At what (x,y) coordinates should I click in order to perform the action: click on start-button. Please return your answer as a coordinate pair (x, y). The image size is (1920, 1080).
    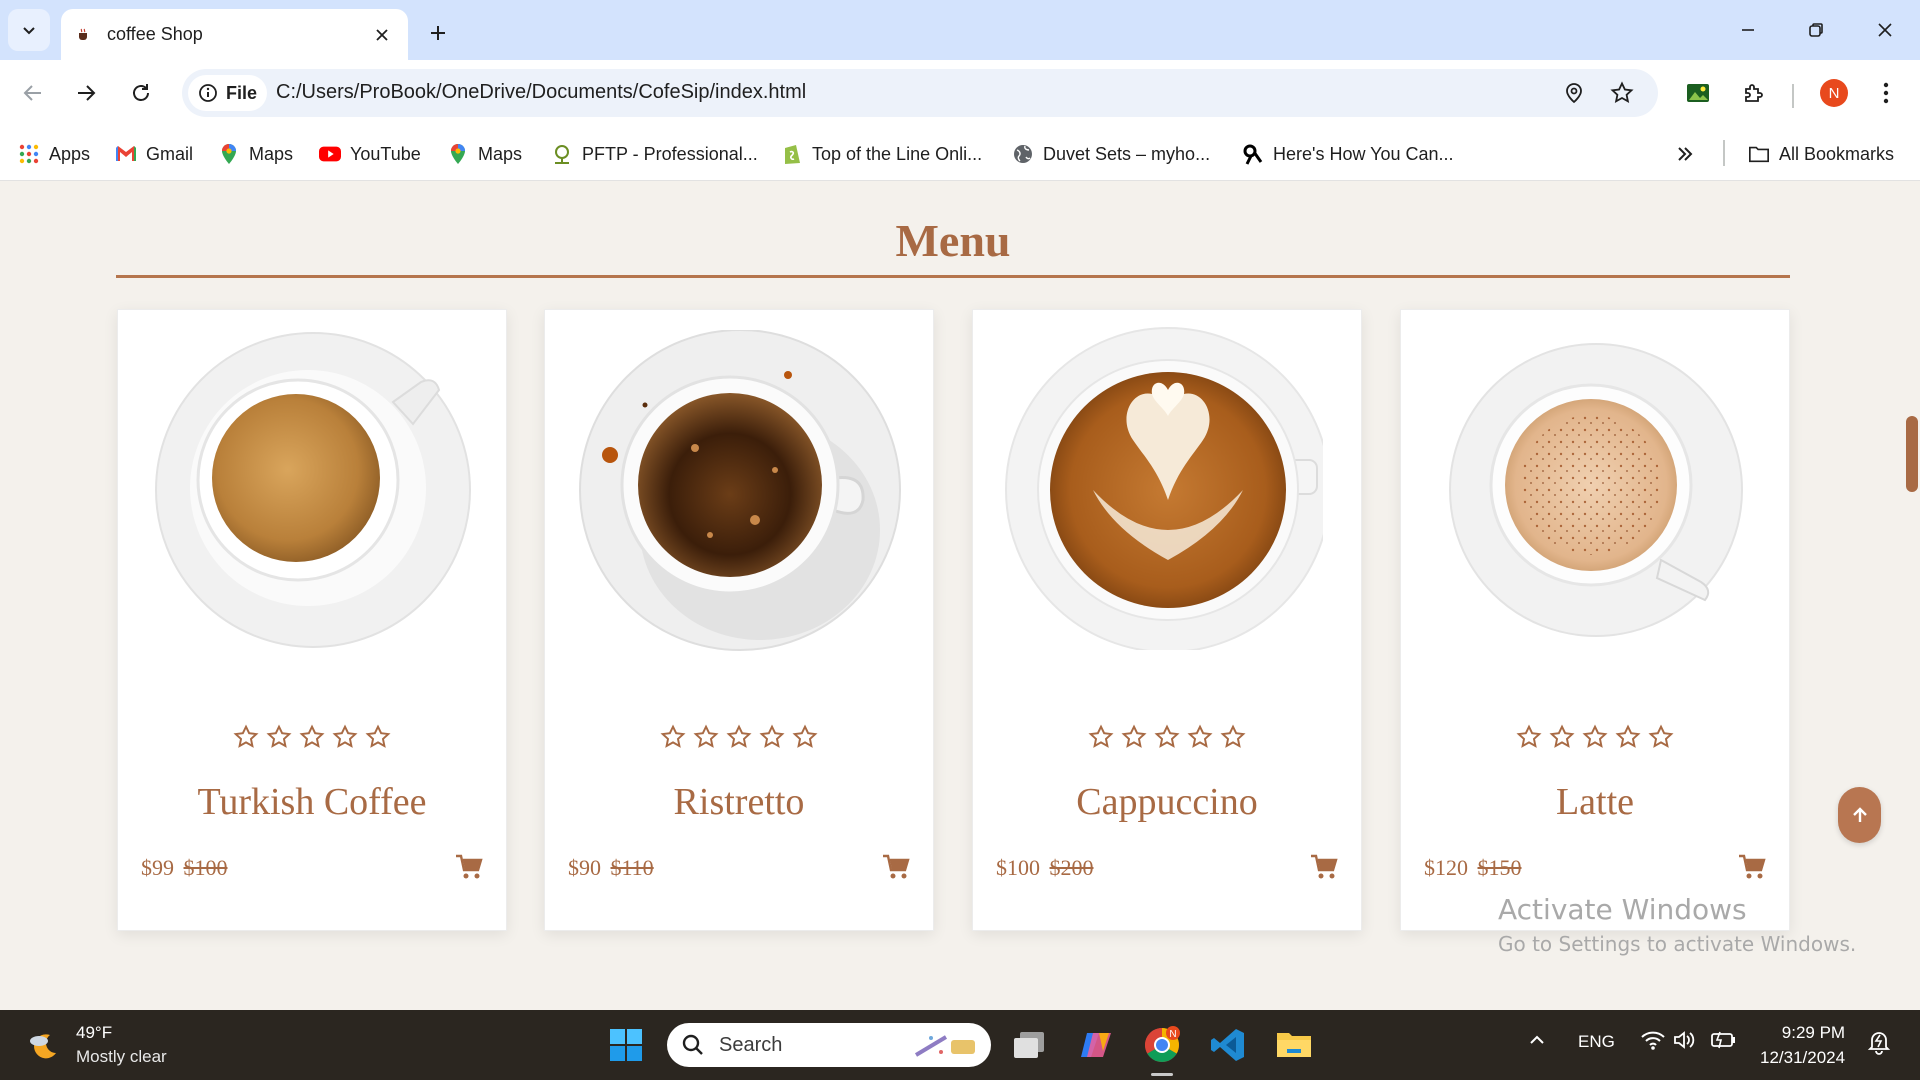
    Looking at the image, I should click on (626, 1045).